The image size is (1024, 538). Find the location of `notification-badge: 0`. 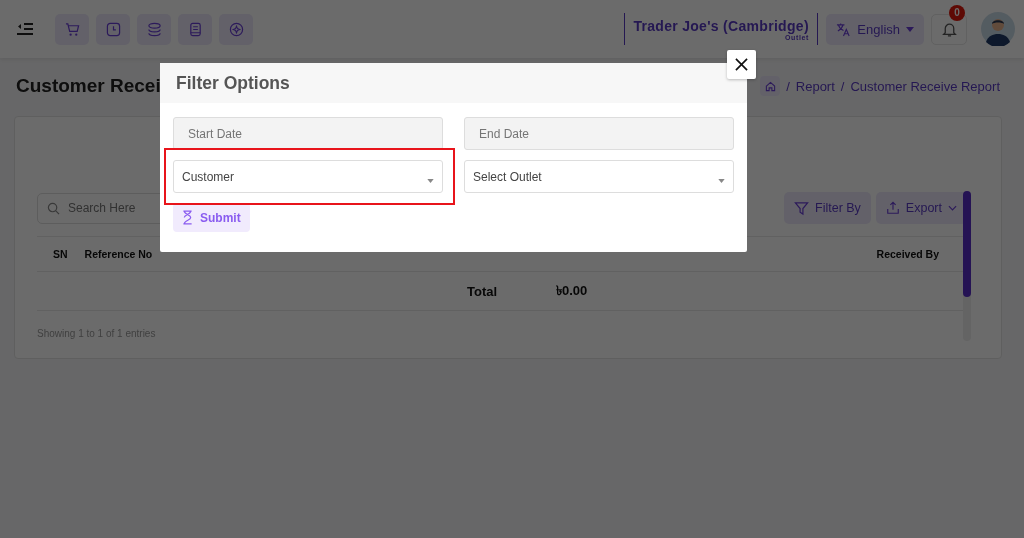

notification-badge: 0 is located at coordinates (957, 12).